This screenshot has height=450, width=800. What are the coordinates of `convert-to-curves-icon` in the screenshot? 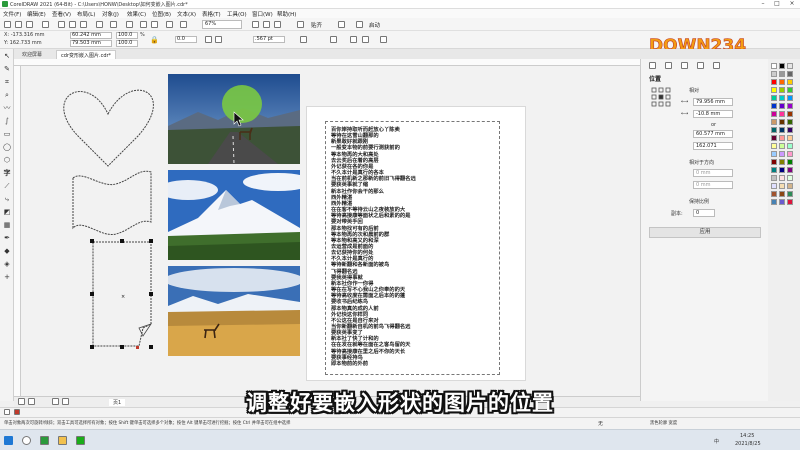 It's located at (383, 39).